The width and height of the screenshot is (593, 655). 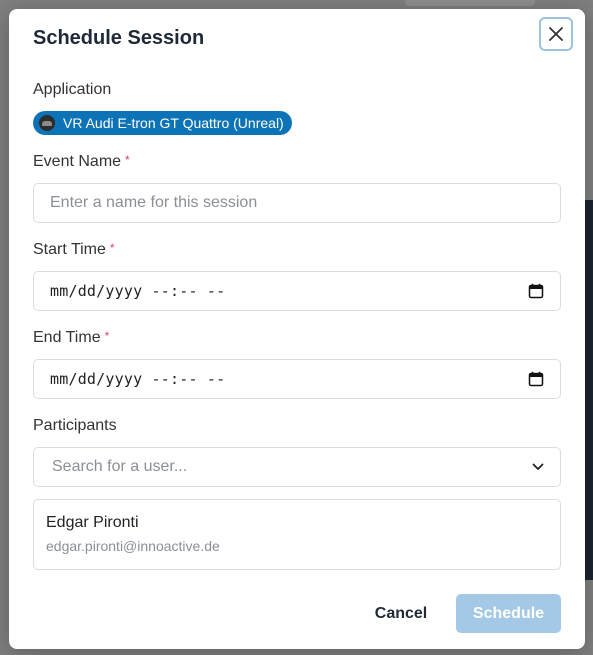 I want to click on close-button, so click(x=556, y=34).